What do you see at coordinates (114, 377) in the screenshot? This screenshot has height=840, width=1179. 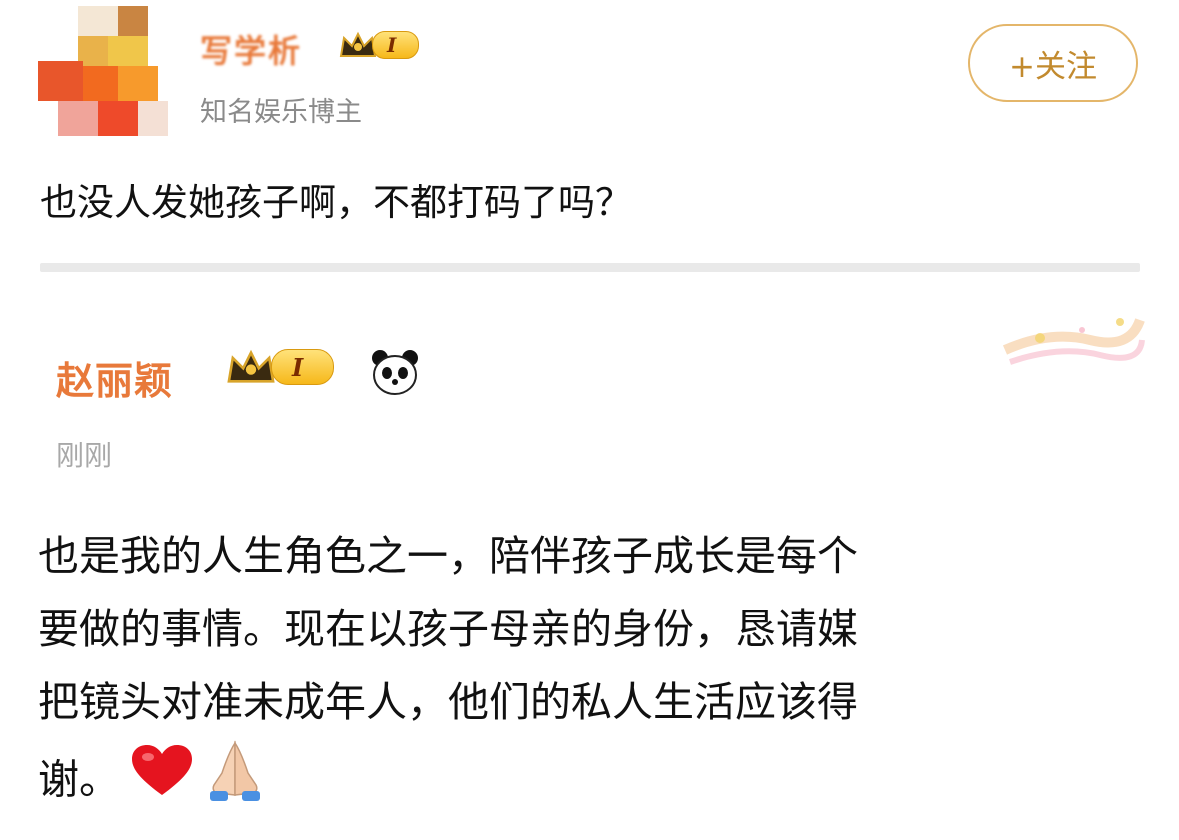 I see `reply-author-name: 赵丽颖` at bounding box center [114, 377].